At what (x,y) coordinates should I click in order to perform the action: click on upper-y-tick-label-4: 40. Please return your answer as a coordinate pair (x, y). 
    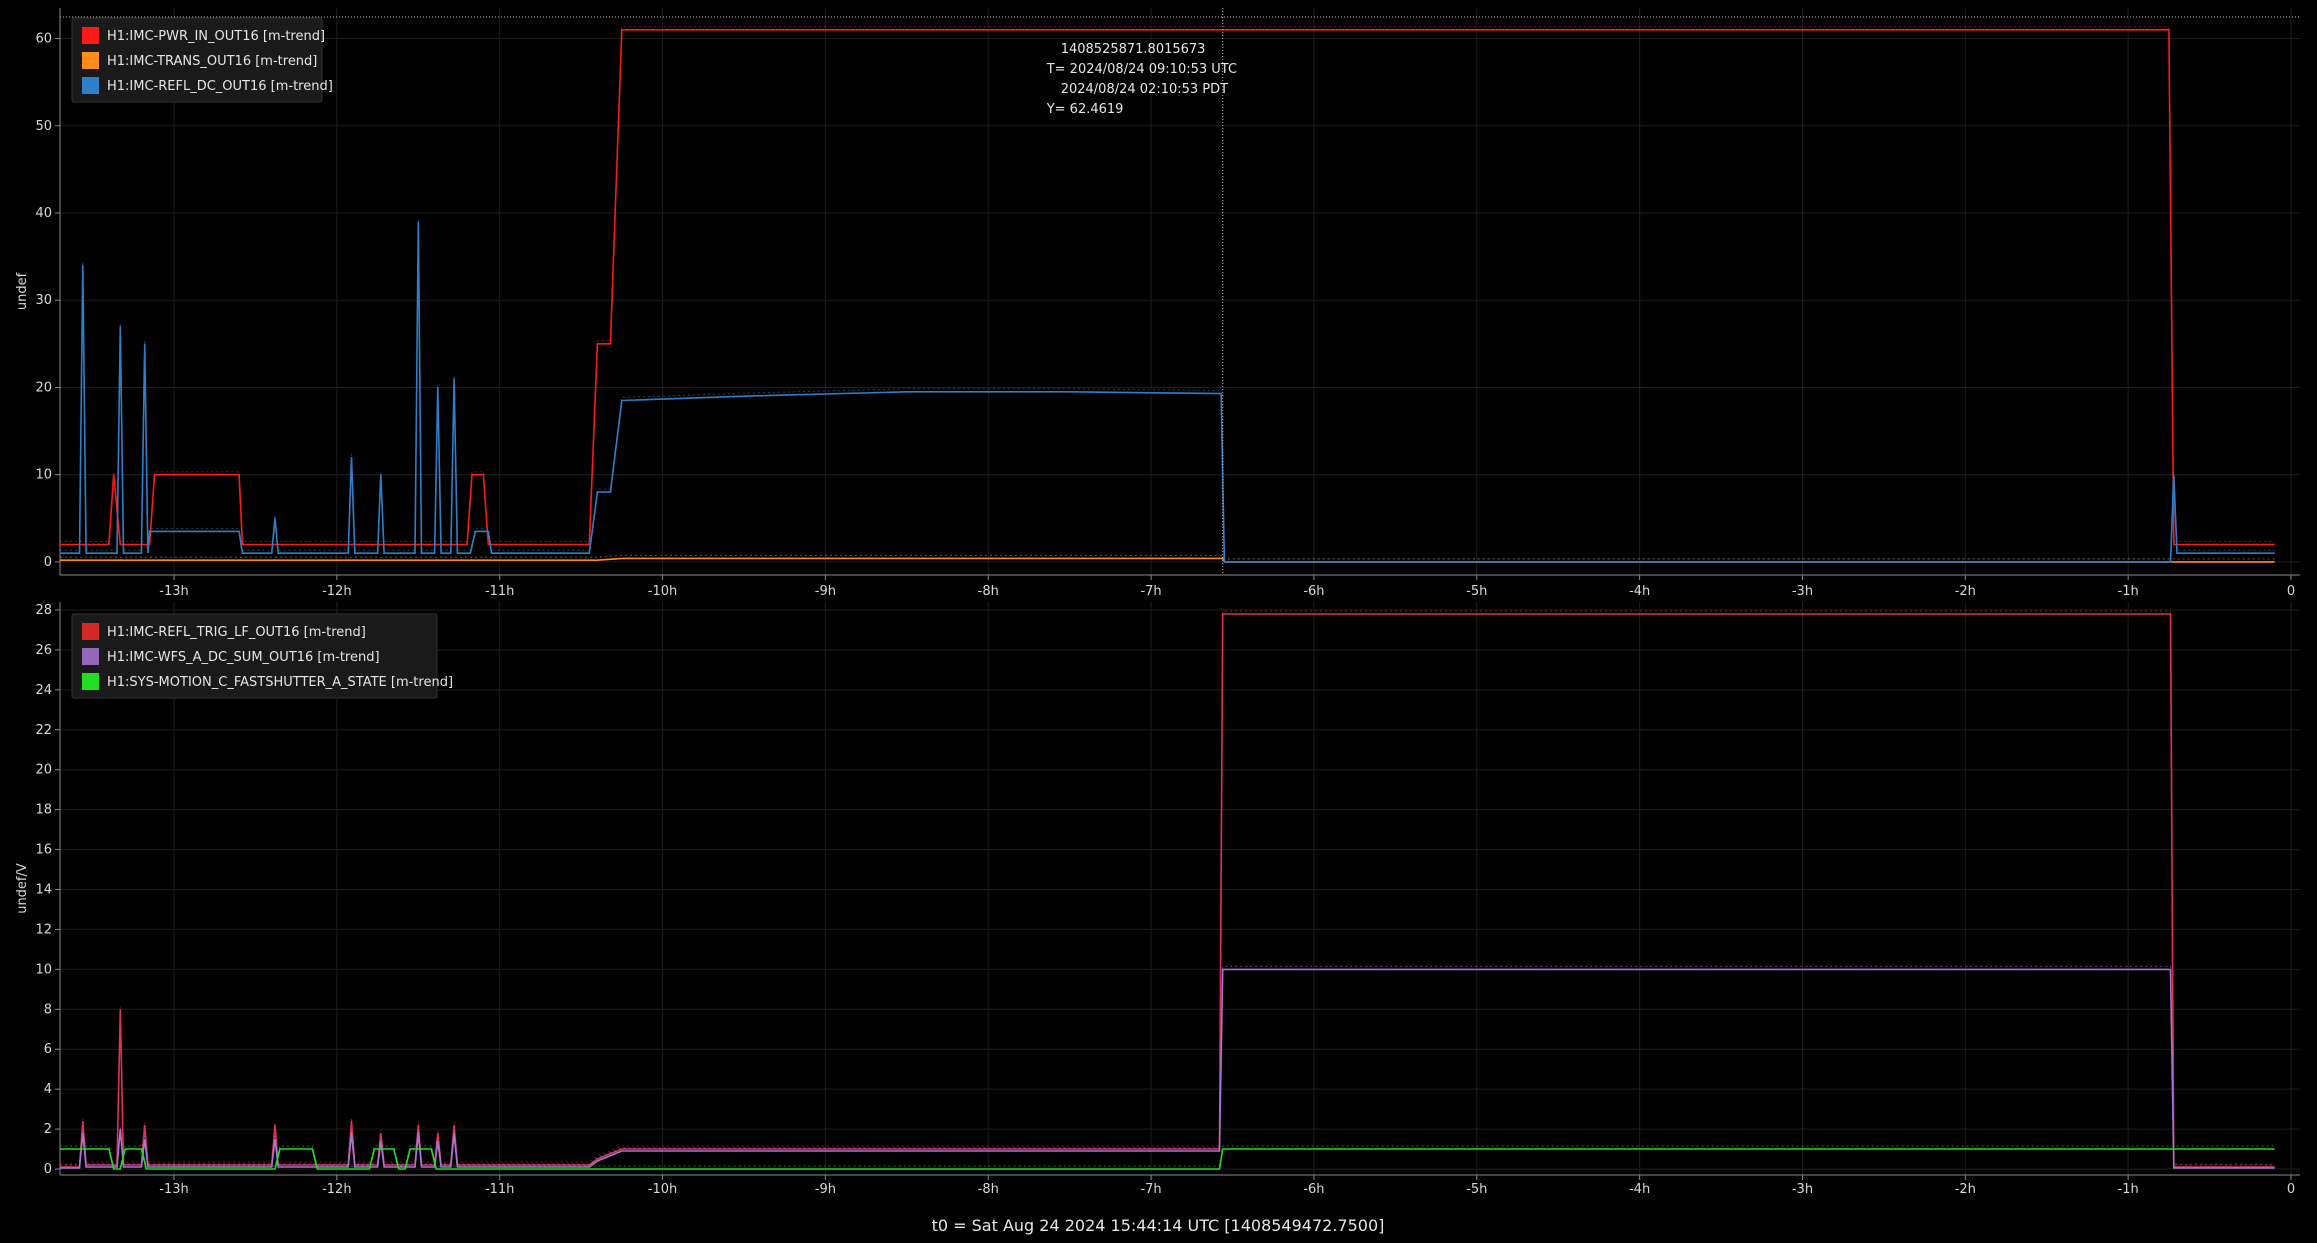
    Looking at the image, I should click on (43, 213).